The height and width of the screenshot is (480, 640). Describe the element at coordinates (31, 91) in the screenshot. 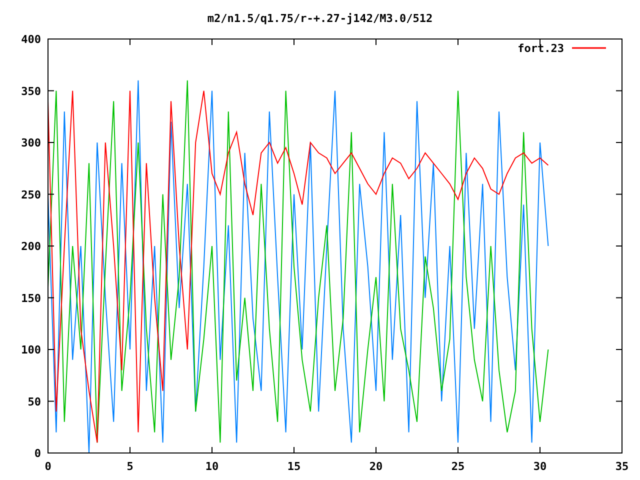

I see `y-tick-label: 350` at that location.